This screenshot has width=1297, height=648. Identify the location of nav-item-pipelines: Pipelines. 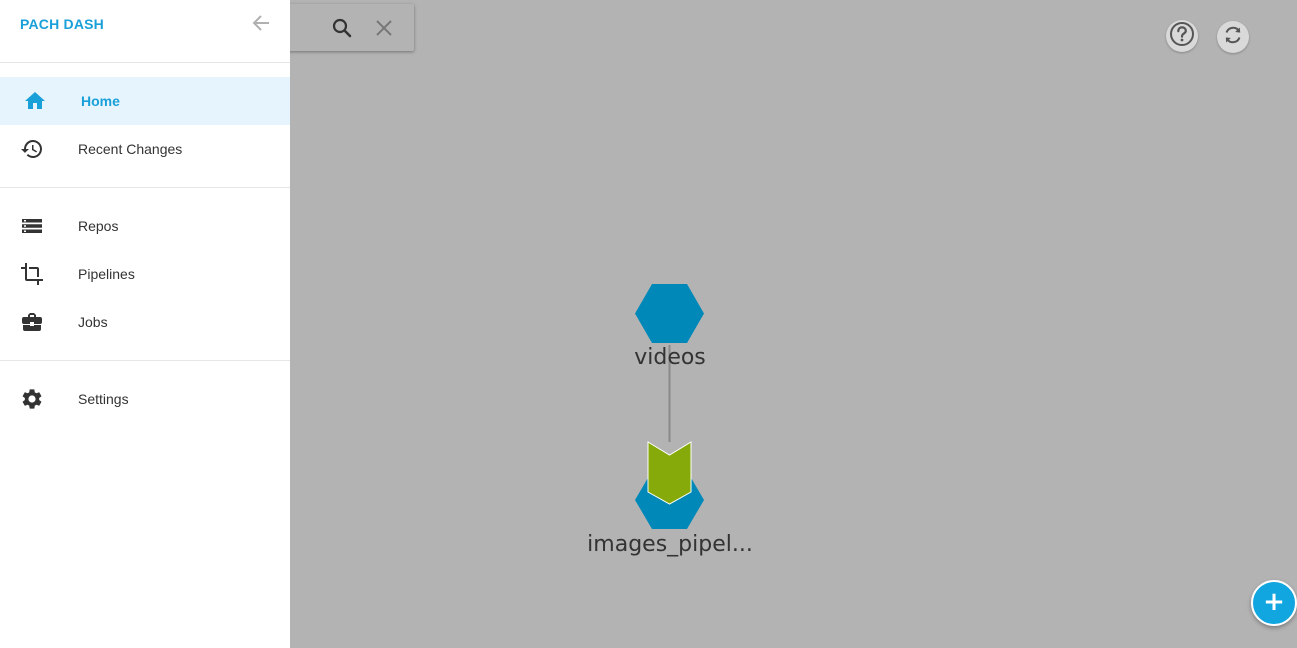
(145, 274).